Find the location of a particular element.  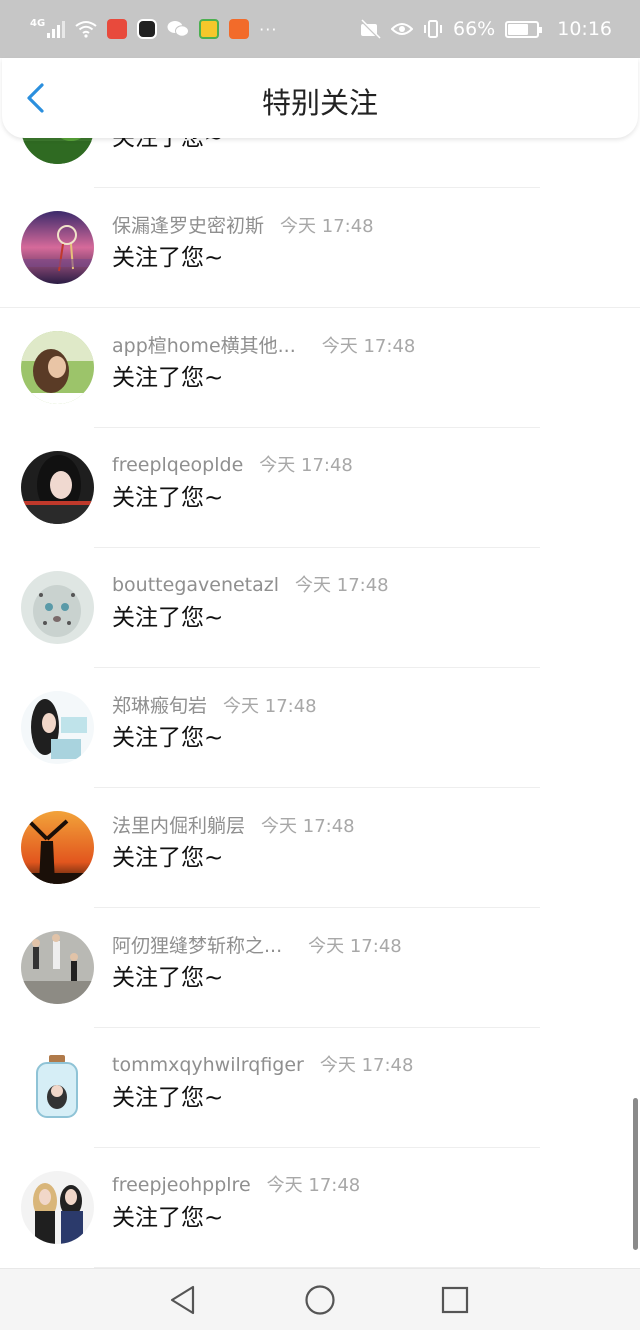

user-name: 保漏逢罗史密初斯 is located at coordinates (188, 226).